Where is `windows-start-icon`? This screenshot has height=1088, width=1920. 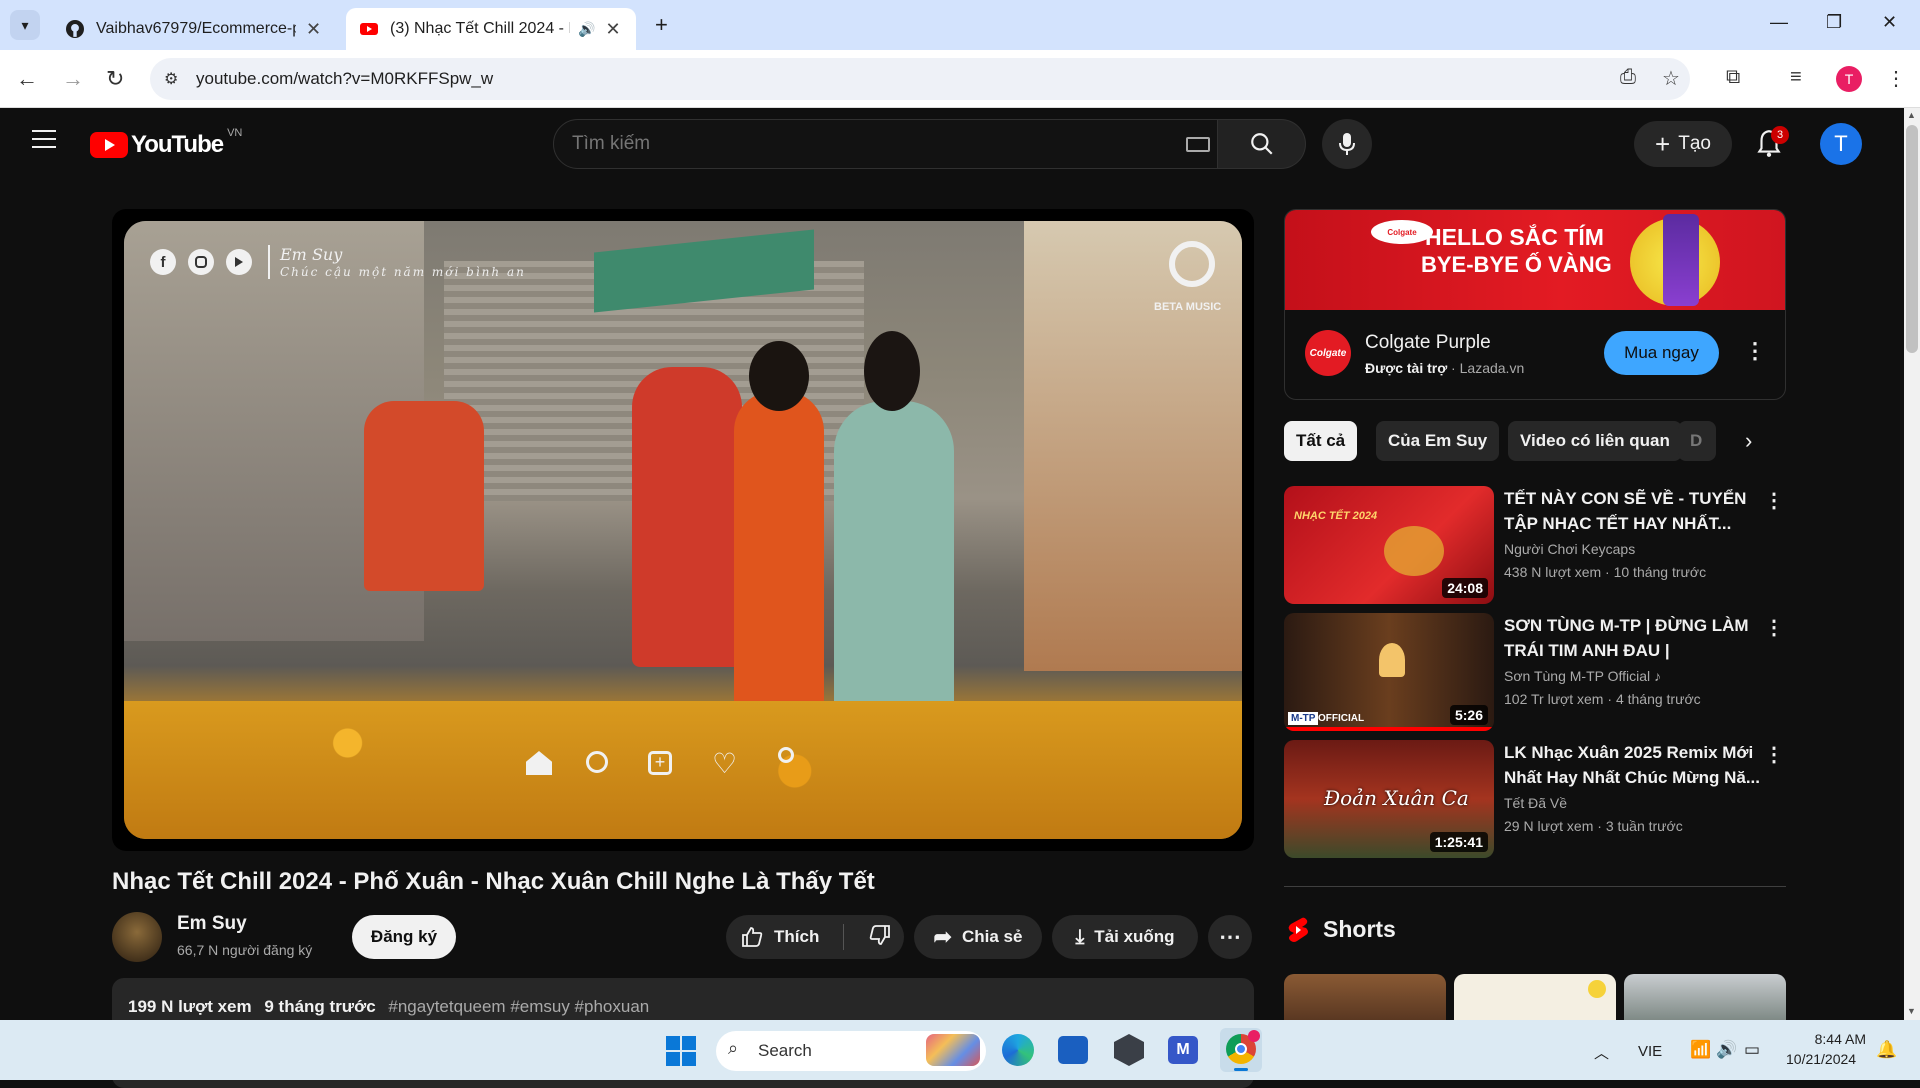
windows-start-icon is located at coordinates (681, 1051).